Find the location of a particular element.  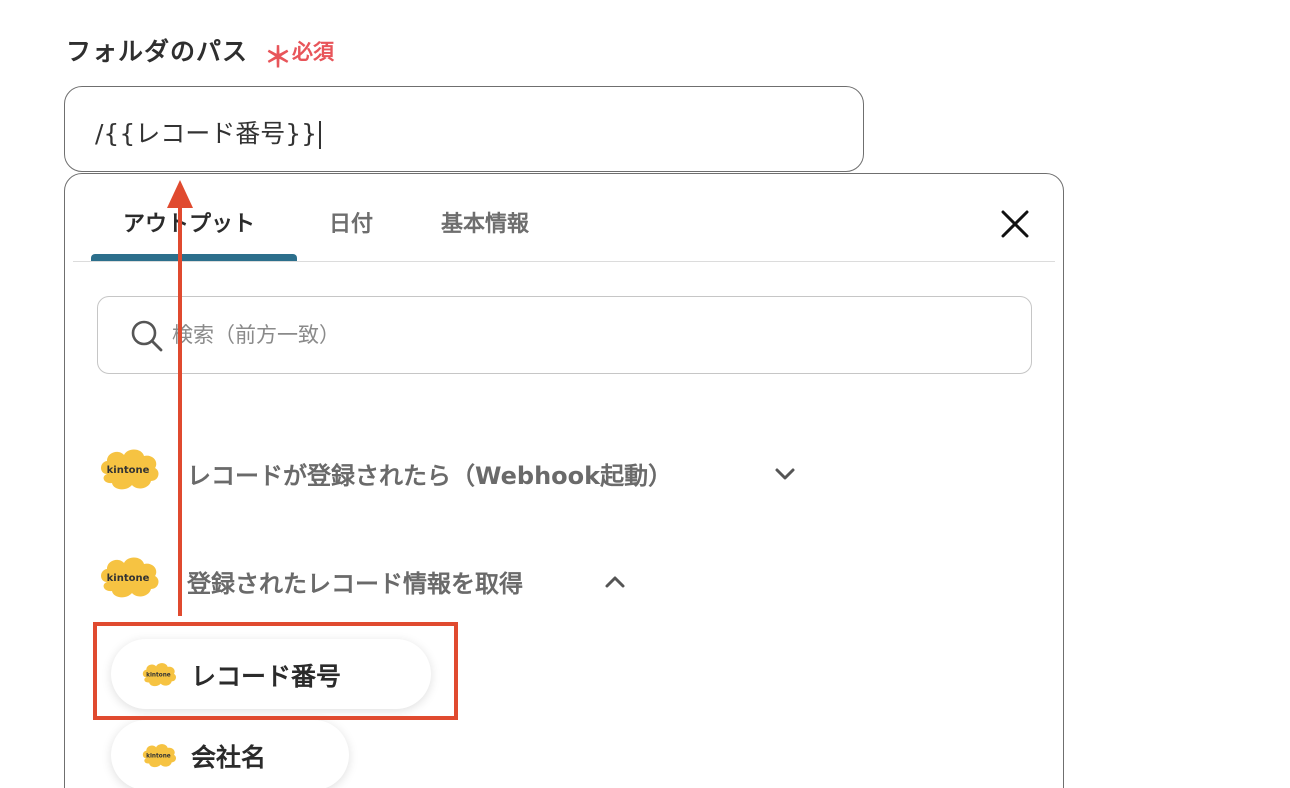

chevron-up-icon is located at coordinates (615, 582).